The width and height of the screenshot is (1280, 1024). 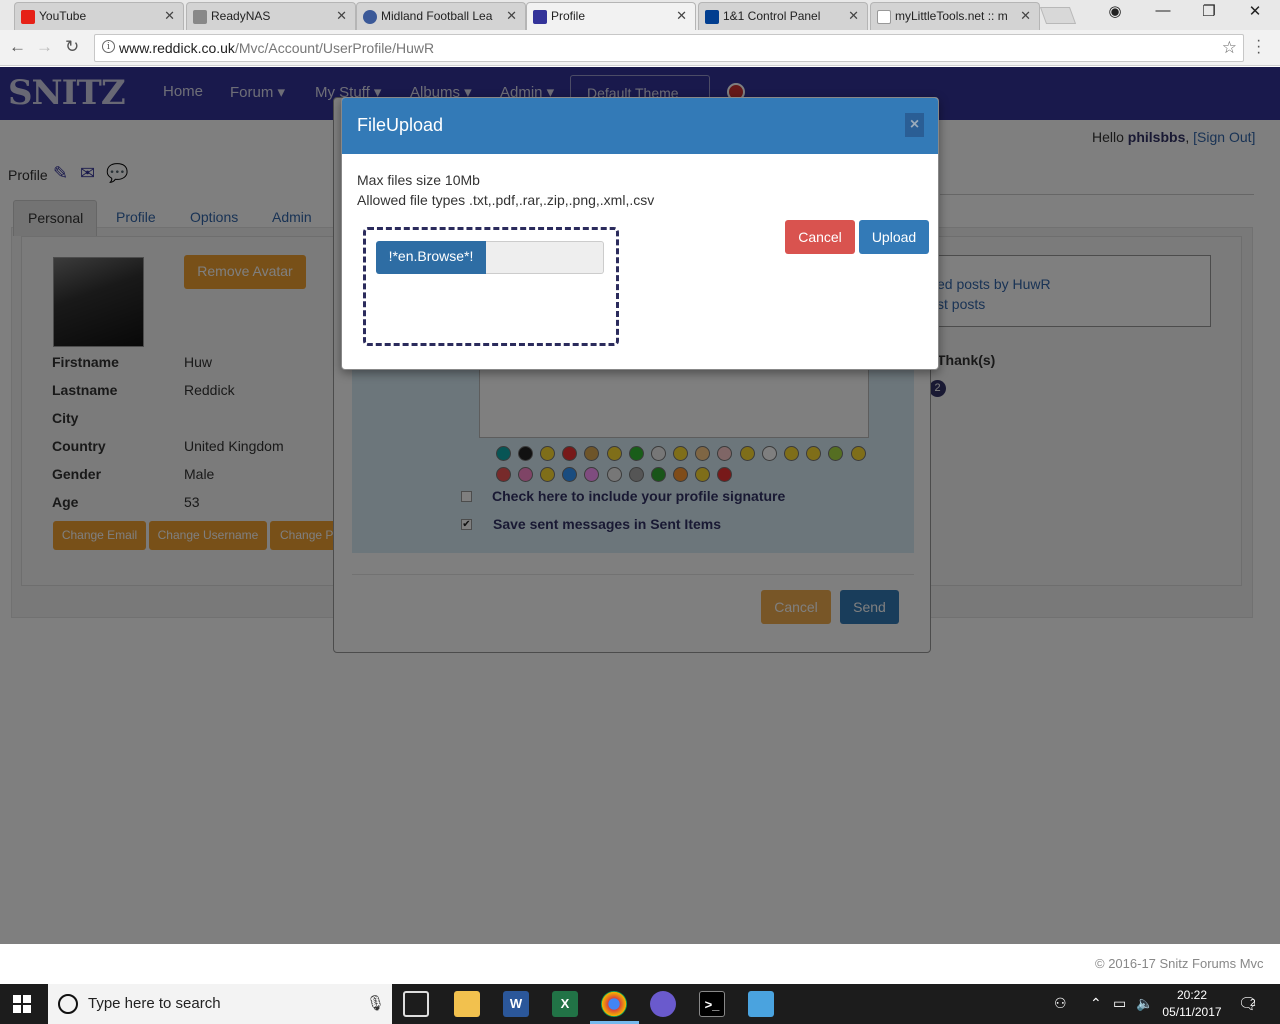 What do you see at coordinates (22, 1004) in the screenshot?
I see `windows-start-icon` at bounding box center [22, 1004].